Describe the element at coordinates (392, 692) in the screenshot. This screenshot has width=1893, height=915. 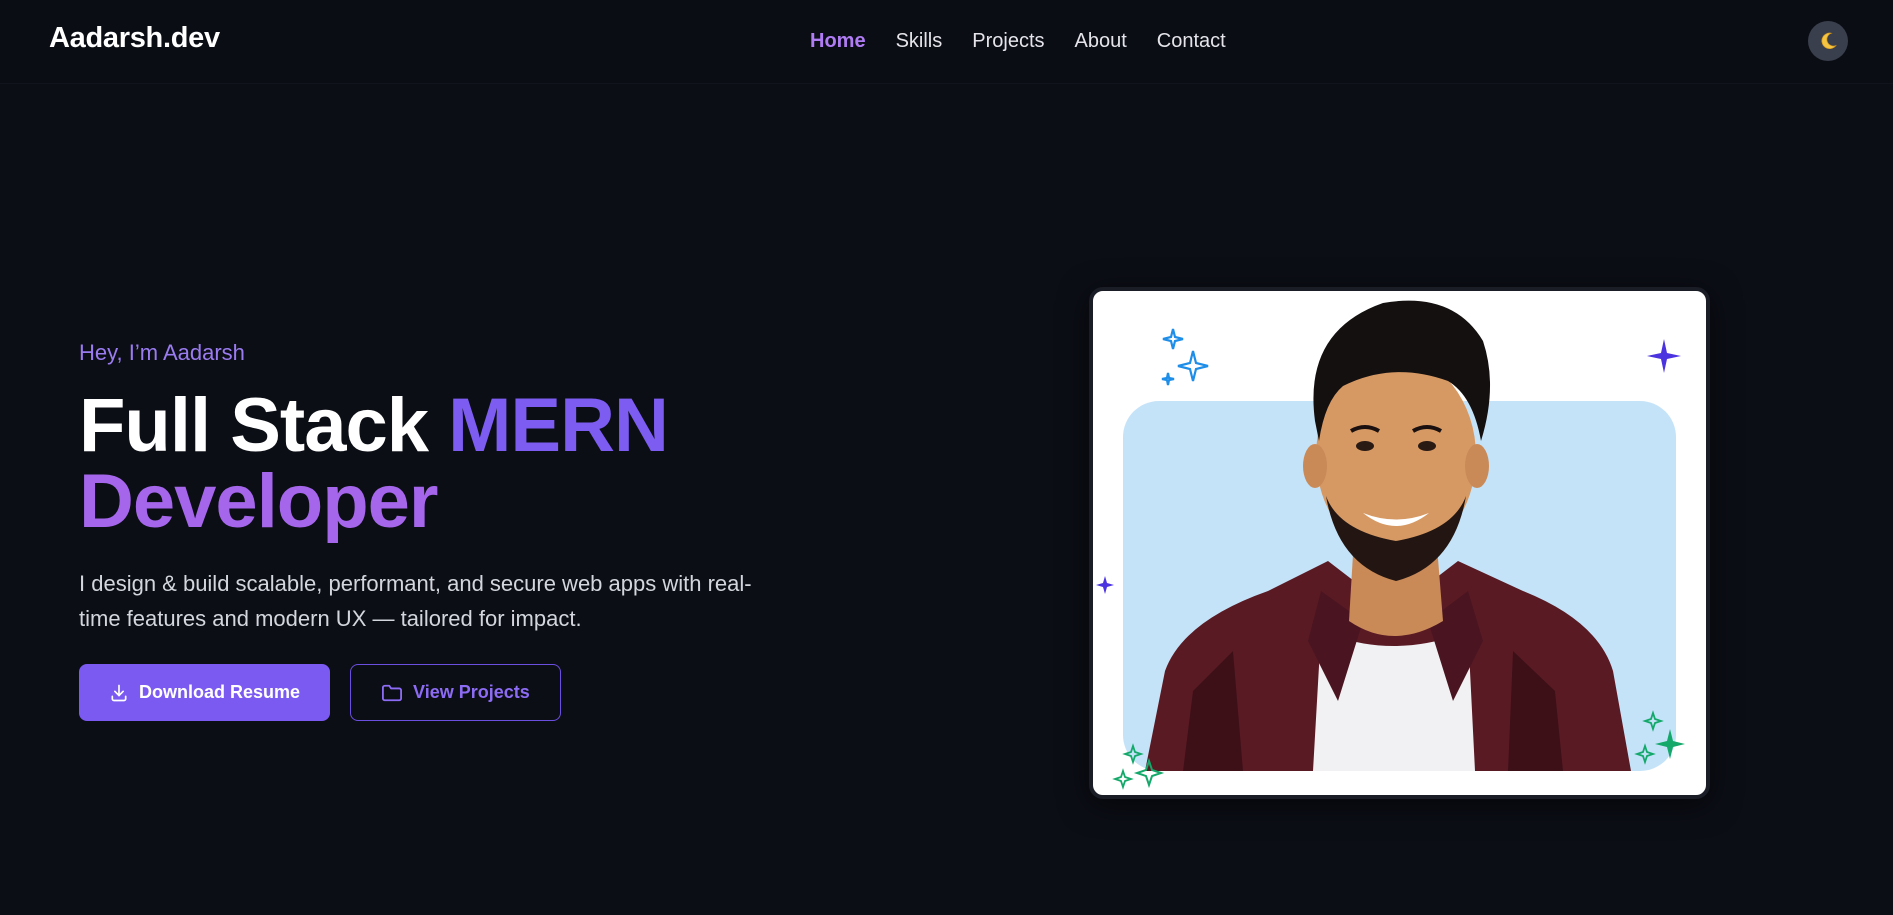
I see `folder-icon` at that location.